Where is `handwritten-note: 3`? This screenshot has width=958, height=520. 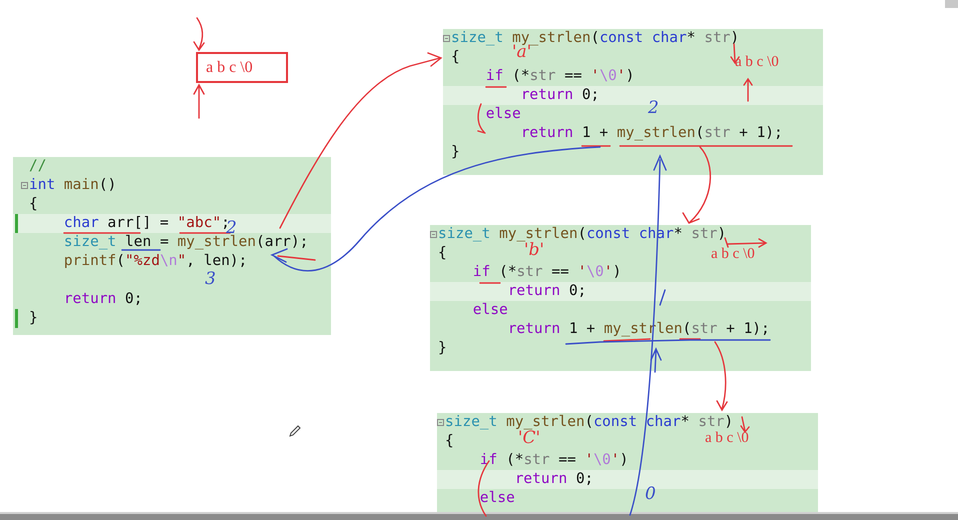
handwritten-note: 3 is located at coordinates (210, 279).